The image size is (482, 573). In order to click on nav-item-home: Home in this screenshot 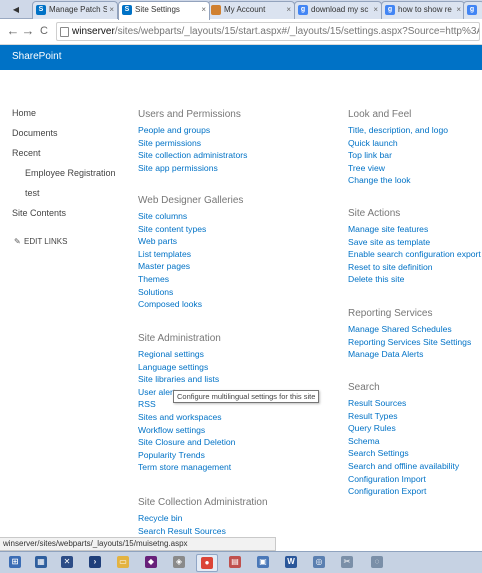, I will do `click(24, 113)`.